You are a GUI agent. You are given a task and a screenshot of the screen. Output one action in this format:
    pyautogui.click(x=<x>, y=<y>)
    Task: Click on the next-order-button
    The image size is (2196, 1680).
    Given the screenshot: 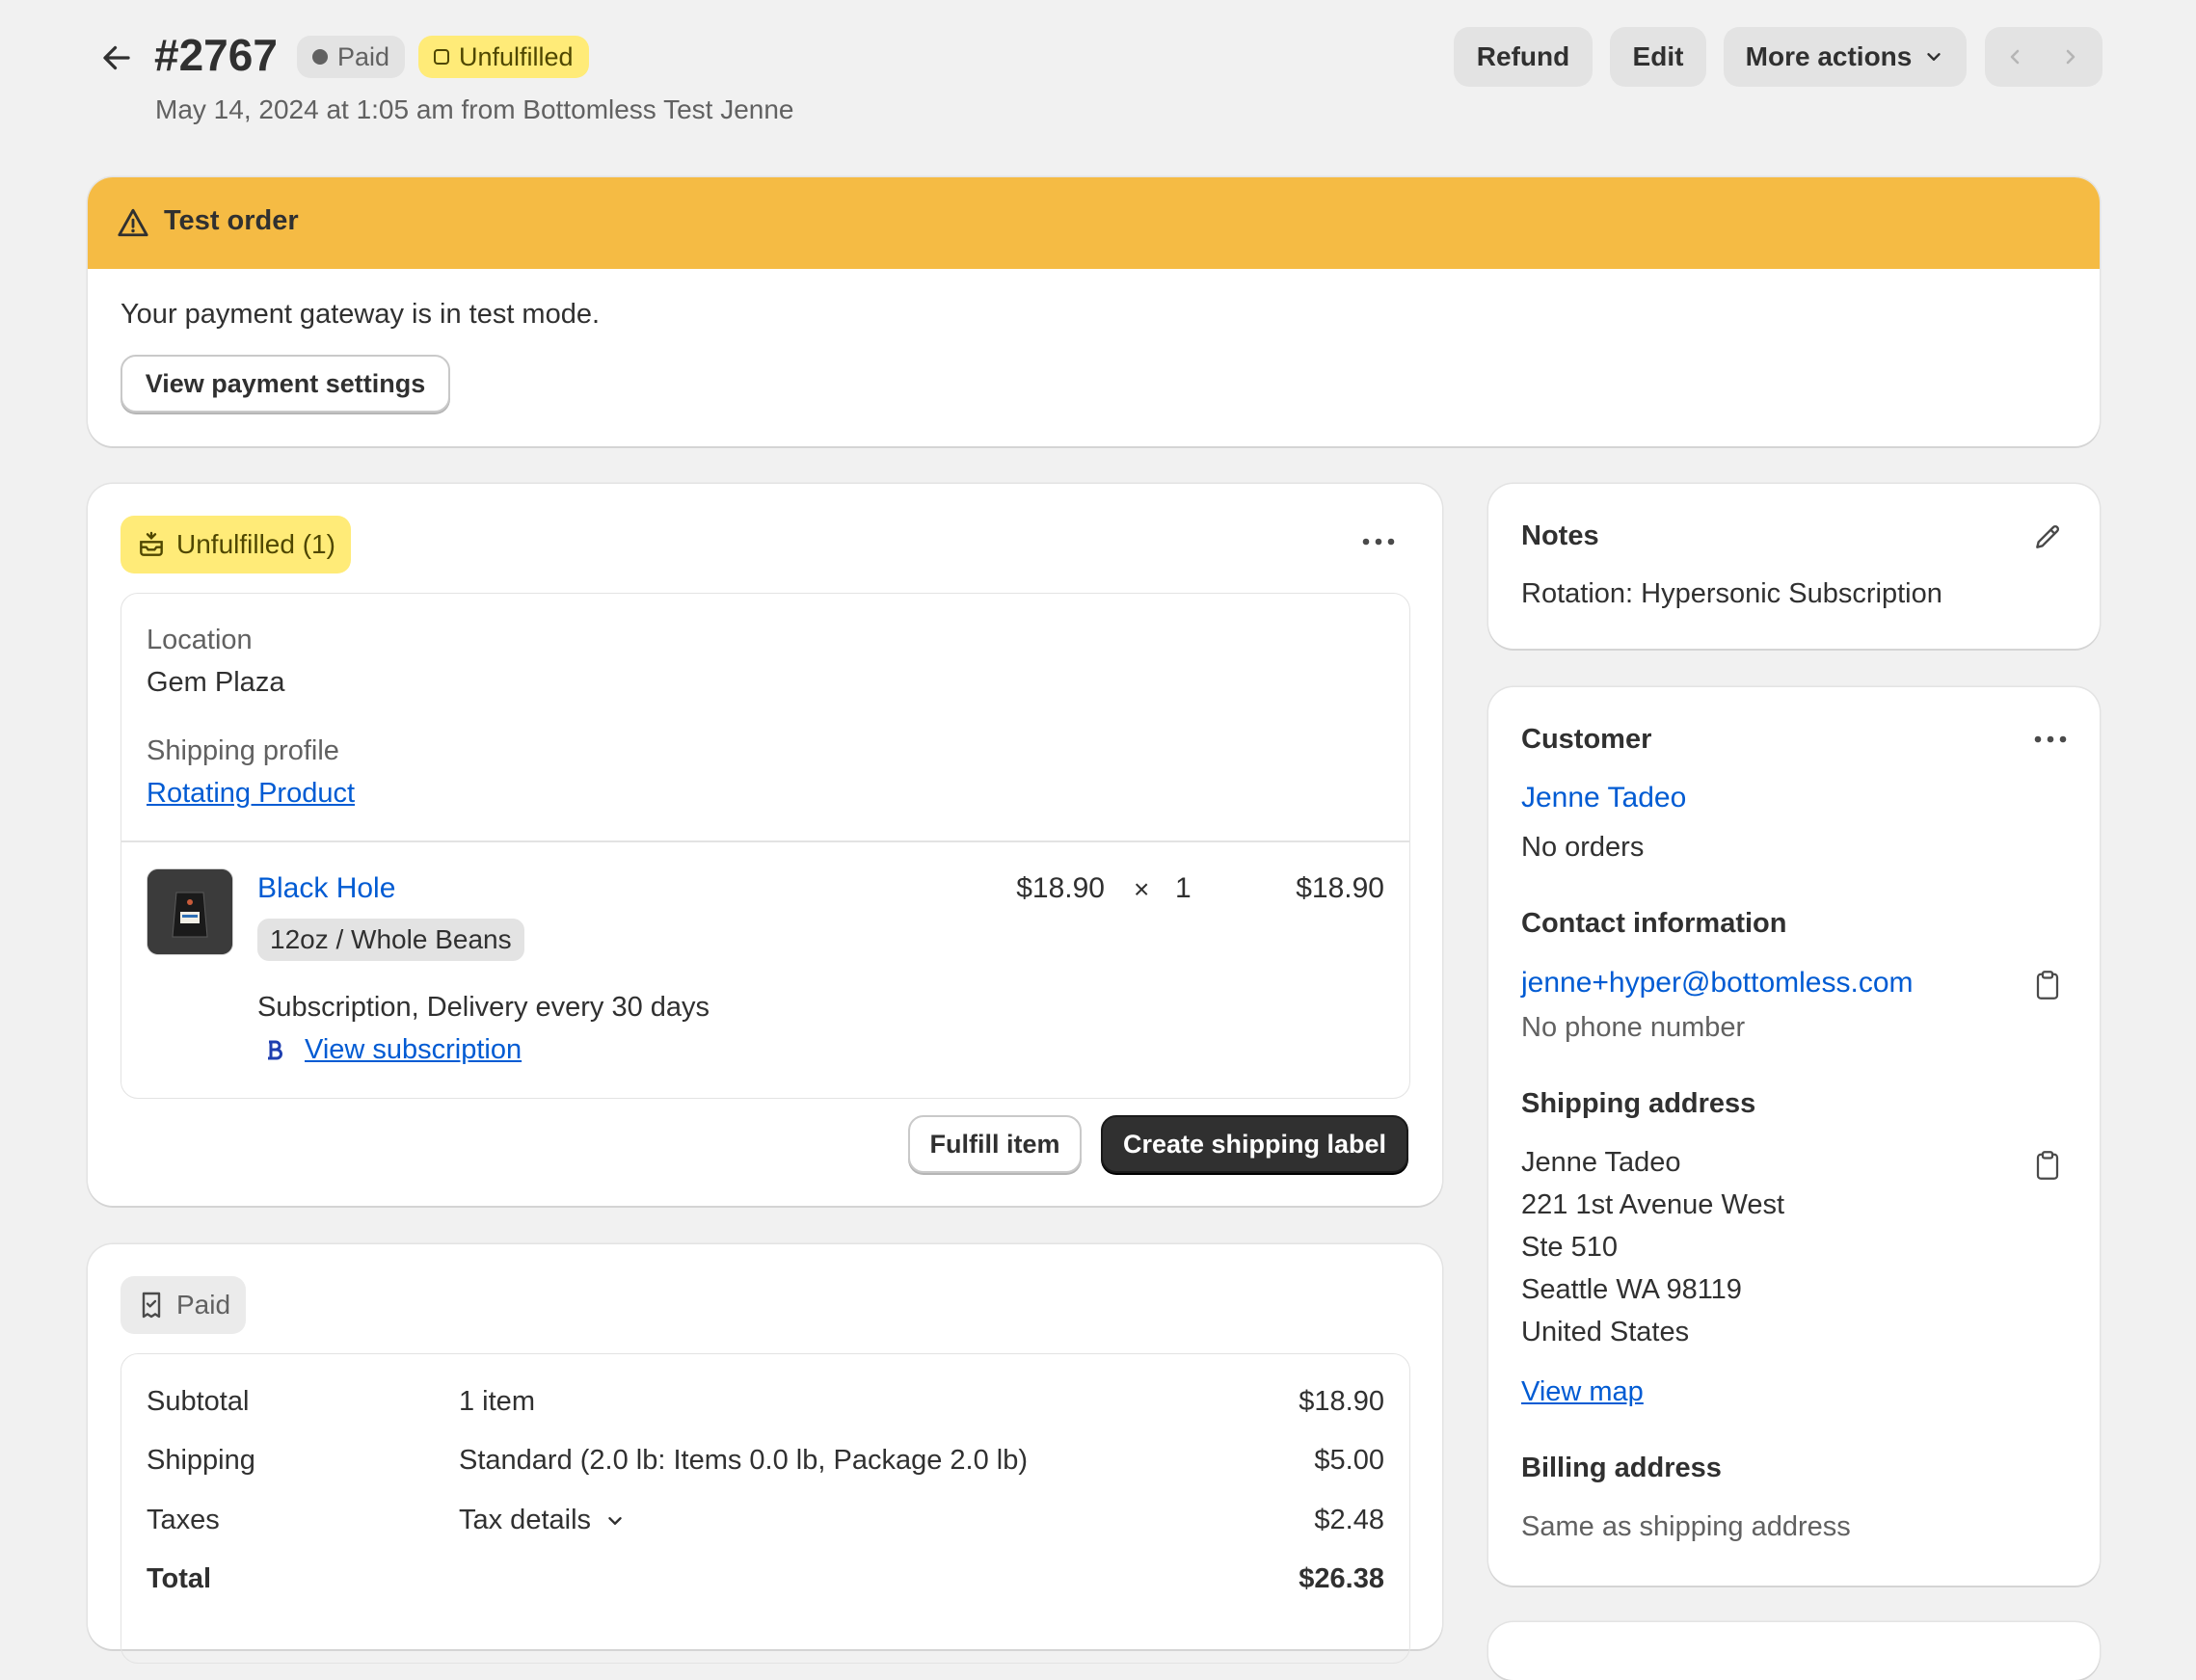 What is the action you would take?
    pyautogui.click(x=2070, y=57)
    